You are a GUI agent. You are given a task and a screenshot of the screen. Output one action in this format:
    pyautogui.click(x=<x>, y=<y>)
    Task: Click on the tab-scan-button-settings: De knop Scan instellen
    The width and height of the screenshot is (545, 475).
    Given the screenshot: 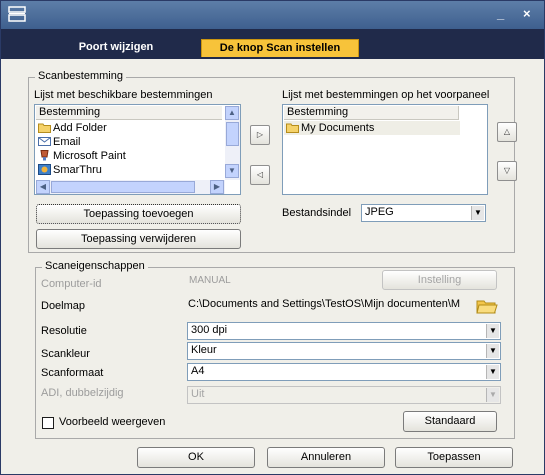 What is the action you would take?
    pyautogui.click(x=280, y=48)
    